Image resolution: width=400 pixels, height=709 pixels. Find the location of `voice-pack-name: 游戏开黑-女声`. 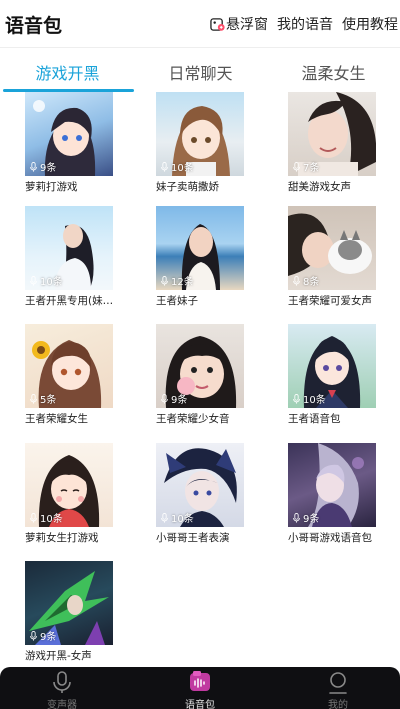

voice-pack-name: 游戏开黑-女声 is located at coordinates (58, 656).